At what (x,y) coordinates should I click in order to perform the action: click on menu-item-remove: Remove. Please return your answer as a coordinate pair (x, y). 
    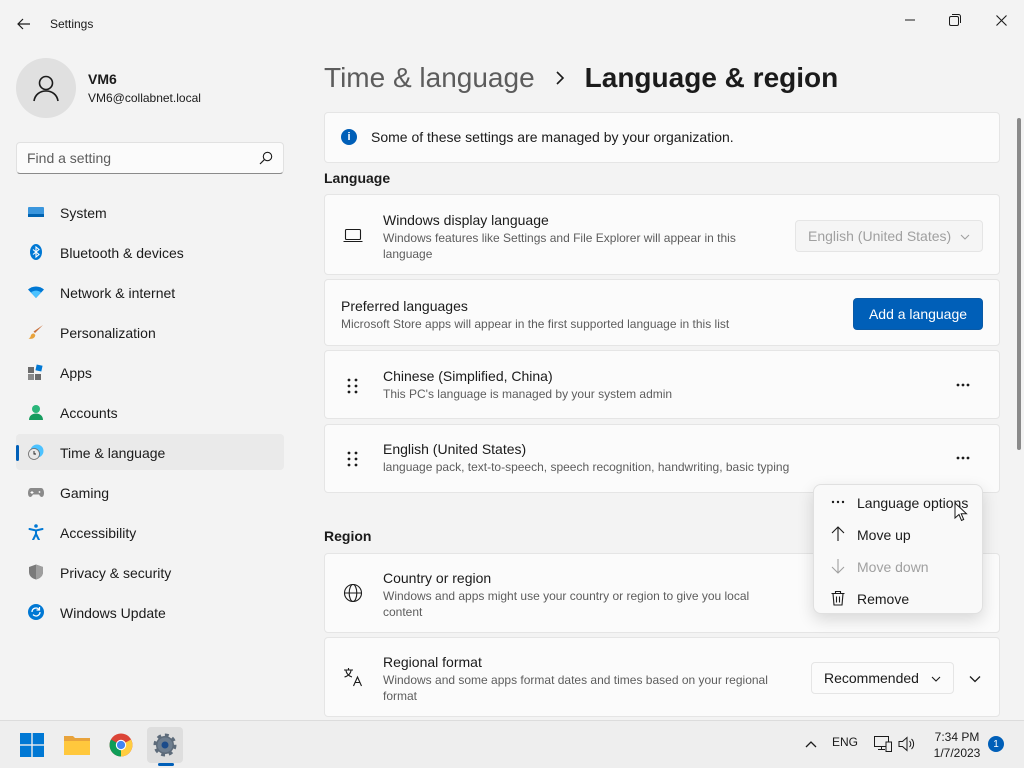
    Looking at the image, I should click on (899, 598).